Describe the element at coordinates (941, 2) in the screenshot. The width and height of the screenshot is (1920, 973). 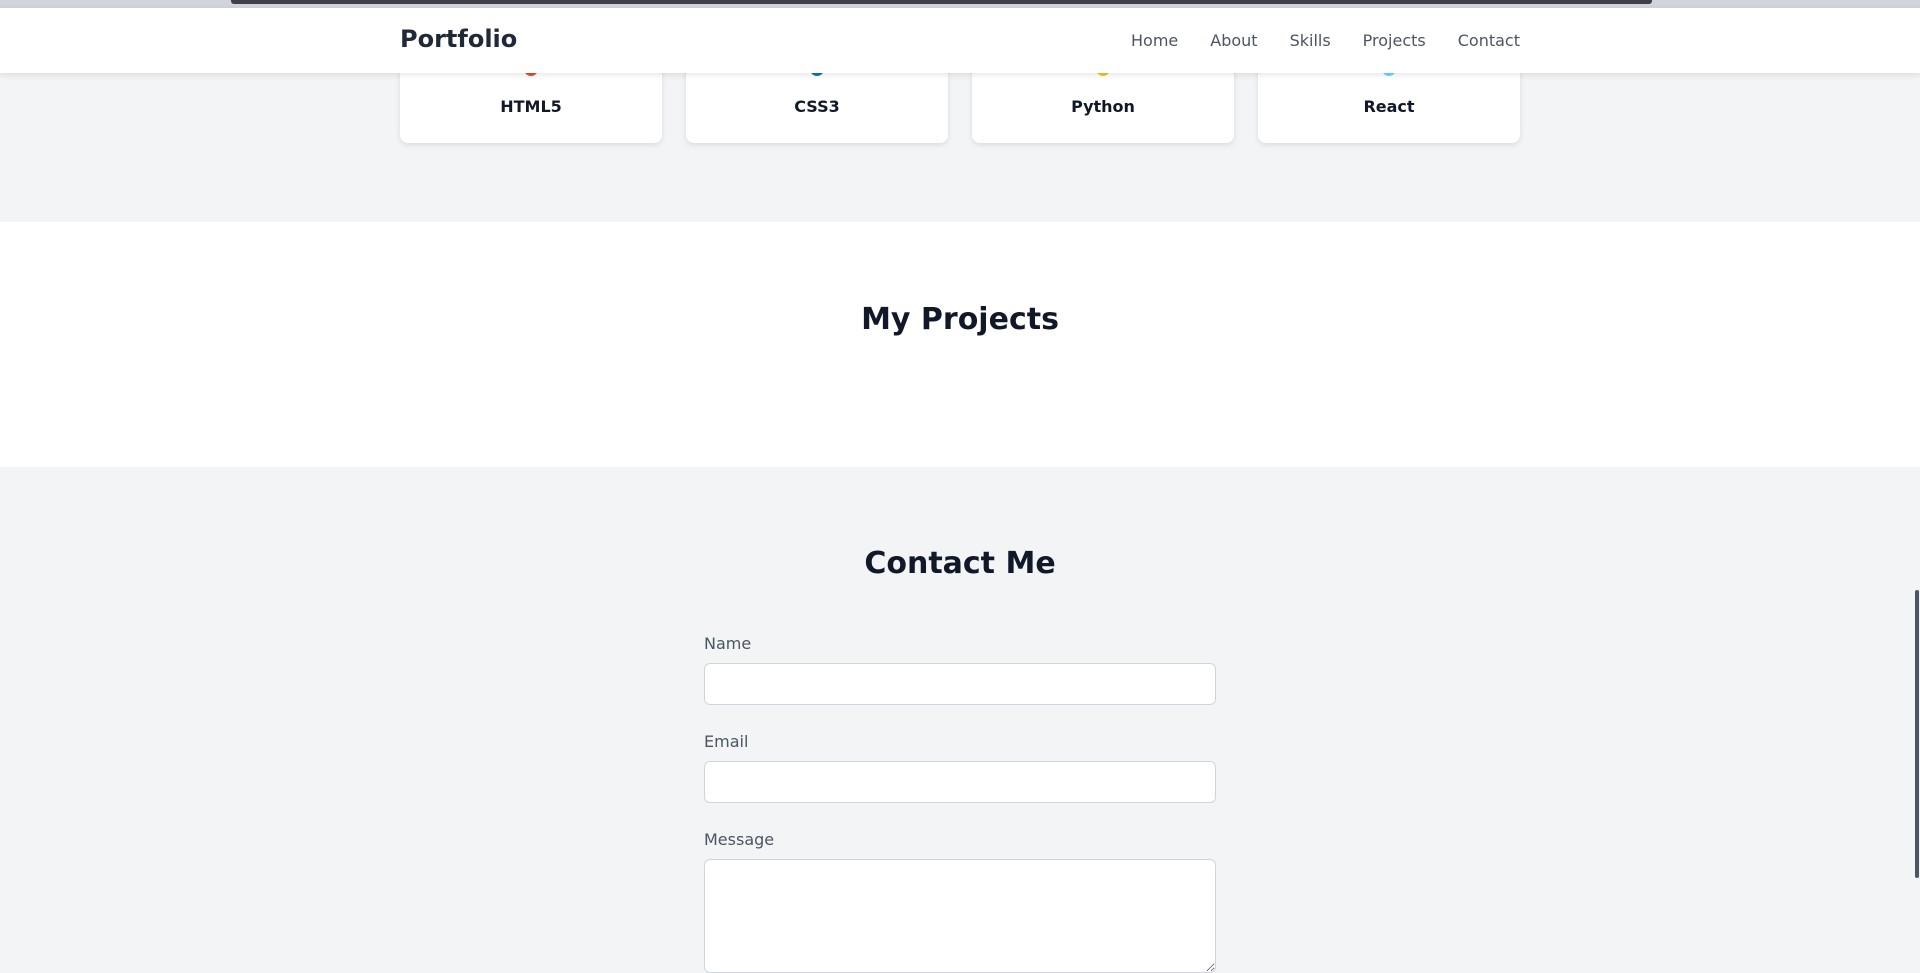
I see `browser-top-bar` at that location.